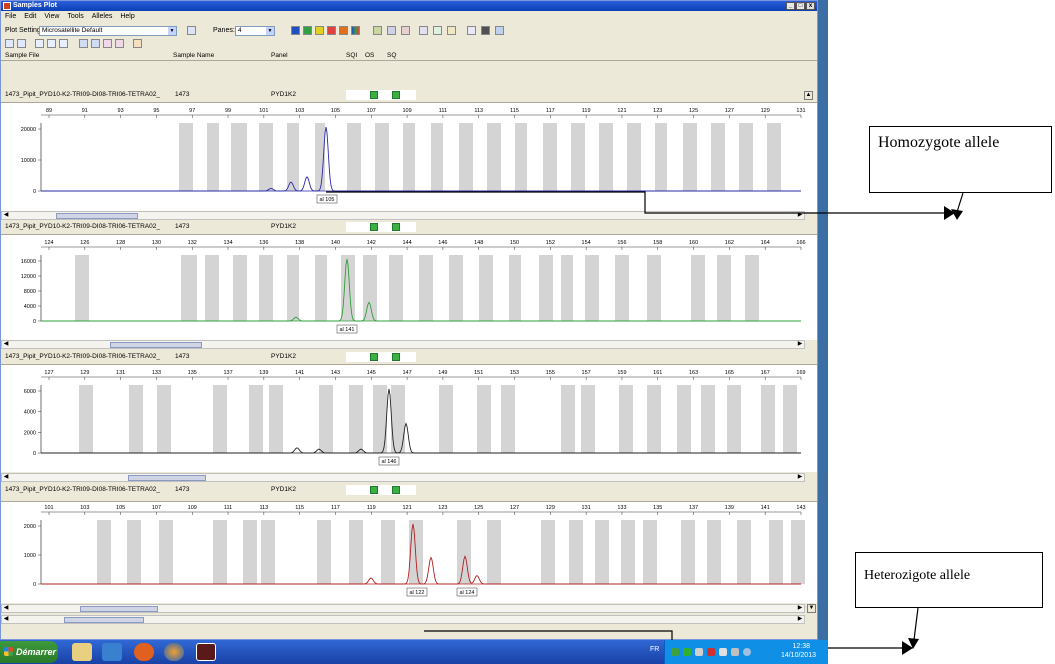  What do you see at coordinates (102, 17) in the screenshot?
I see `menu-alleles: Alleles` at bounding box center [102, 17].